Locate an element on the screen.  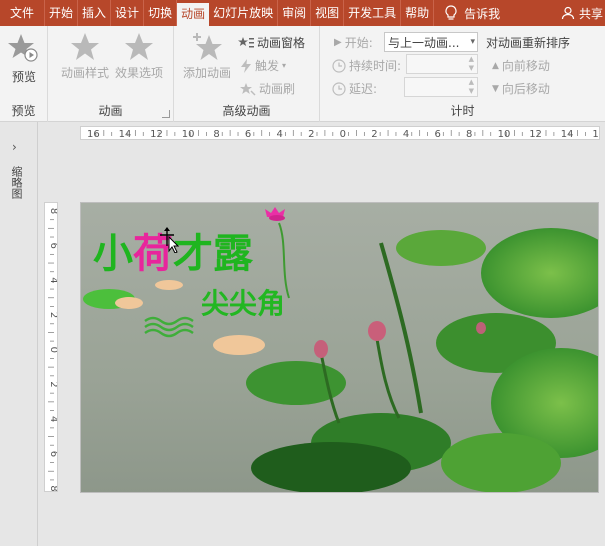
group-animation: 动画样式 效果选项 动画 is located at coordinates (111, 74).